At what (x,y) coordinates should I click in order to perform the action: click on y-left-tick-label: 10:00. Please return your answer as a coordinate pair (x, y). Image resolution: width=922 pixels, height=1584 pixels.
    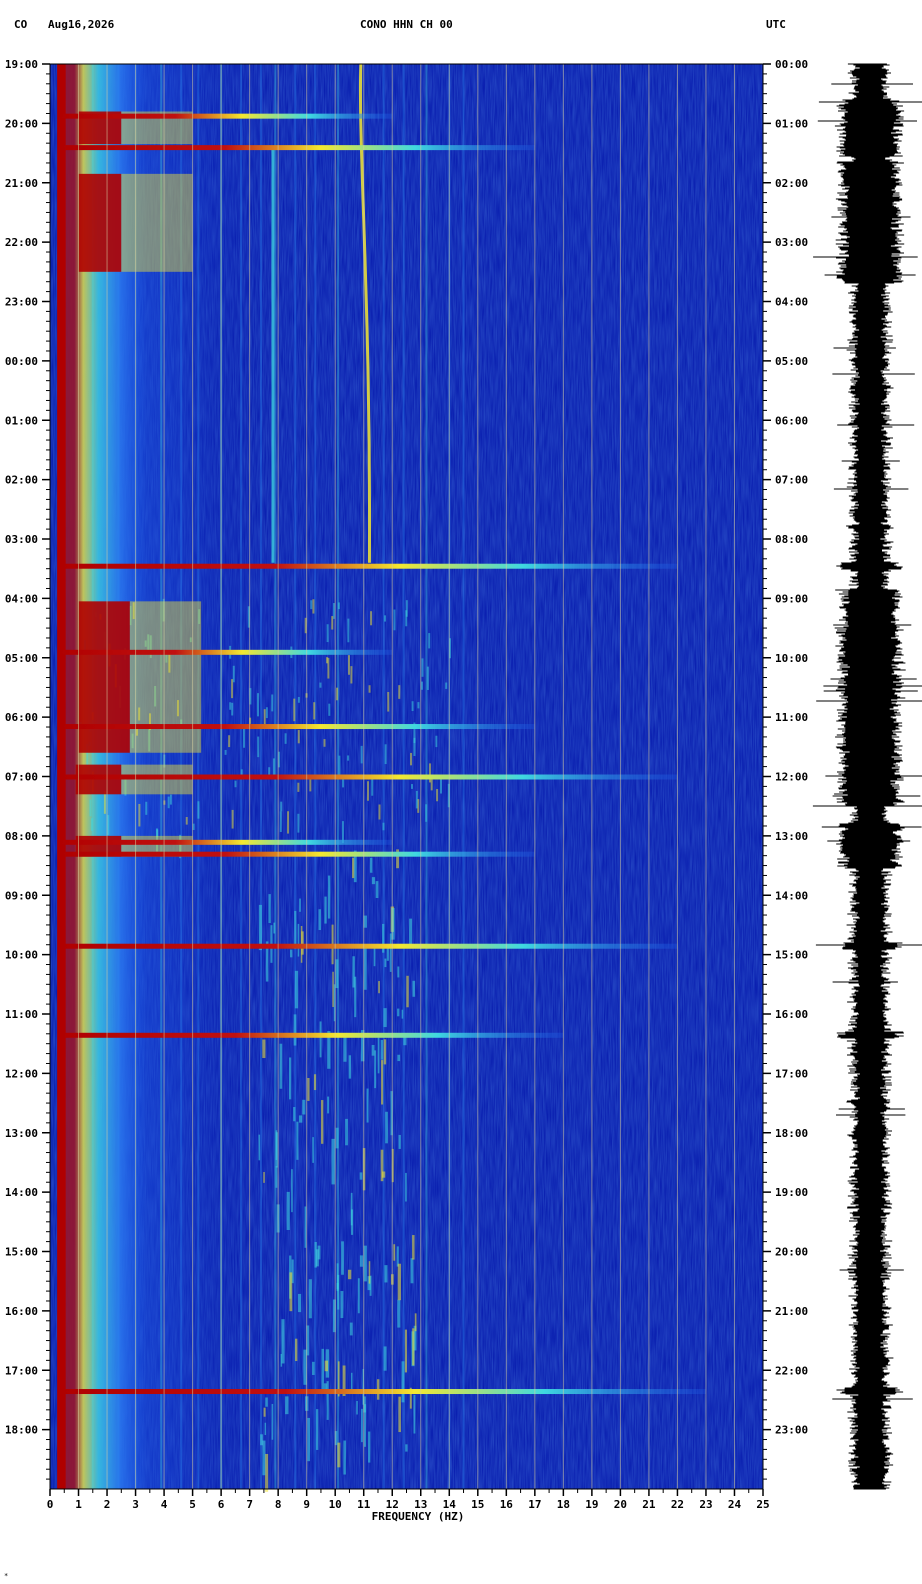
    Looking at the image, I should click on (21, 955).